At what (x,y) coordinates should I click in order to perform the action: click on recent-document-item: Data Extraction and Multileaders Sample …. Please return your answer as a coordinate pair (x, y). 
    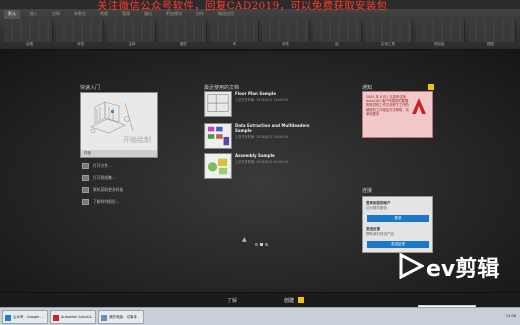
    Looking at the image, I should click on (259, 137).